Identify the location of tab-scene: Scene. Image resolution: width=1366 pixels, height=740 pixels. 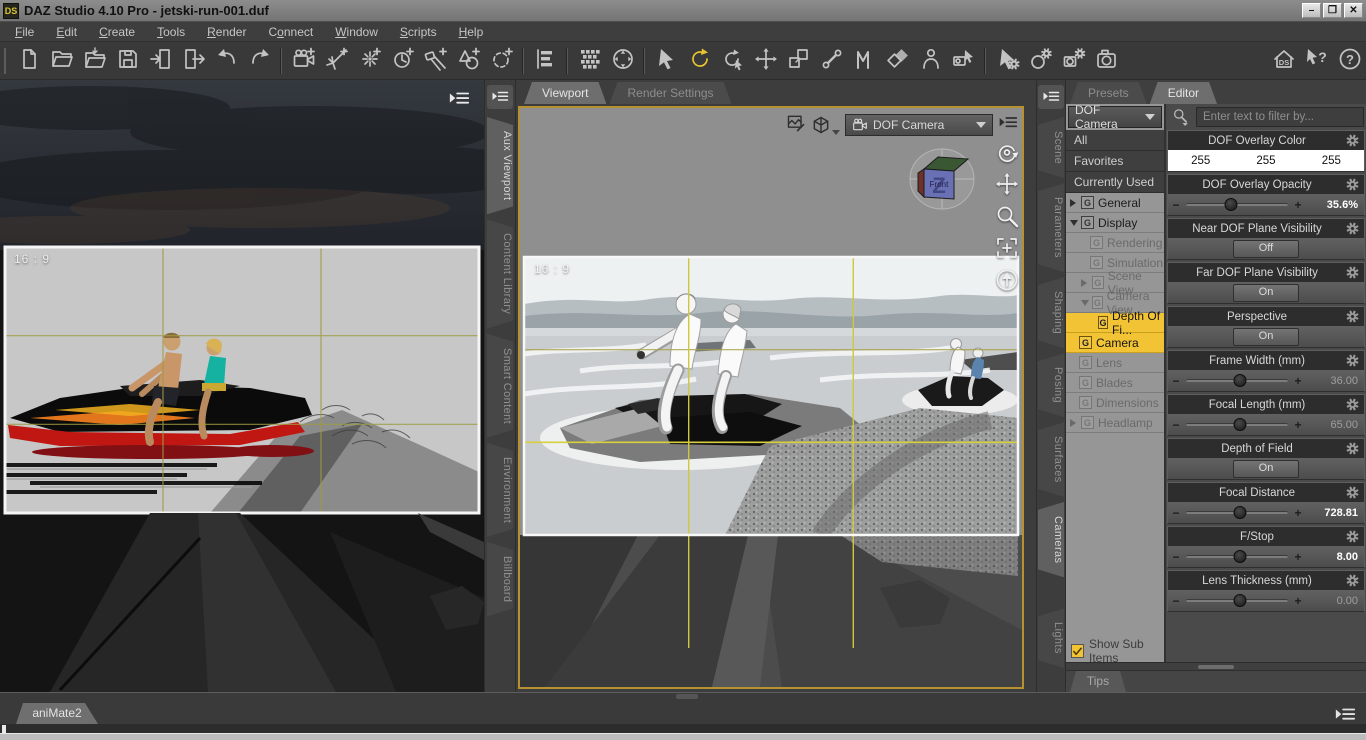
(1051, 147).